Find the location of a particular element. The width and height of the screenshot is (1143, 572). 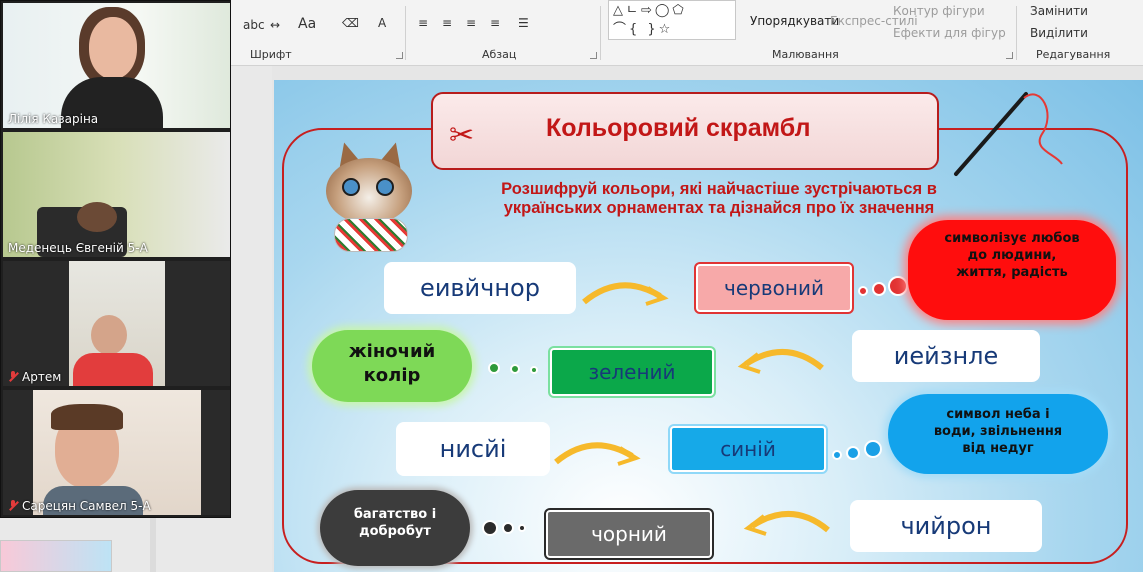

needle-icon is located at coordinates (1008, 134).